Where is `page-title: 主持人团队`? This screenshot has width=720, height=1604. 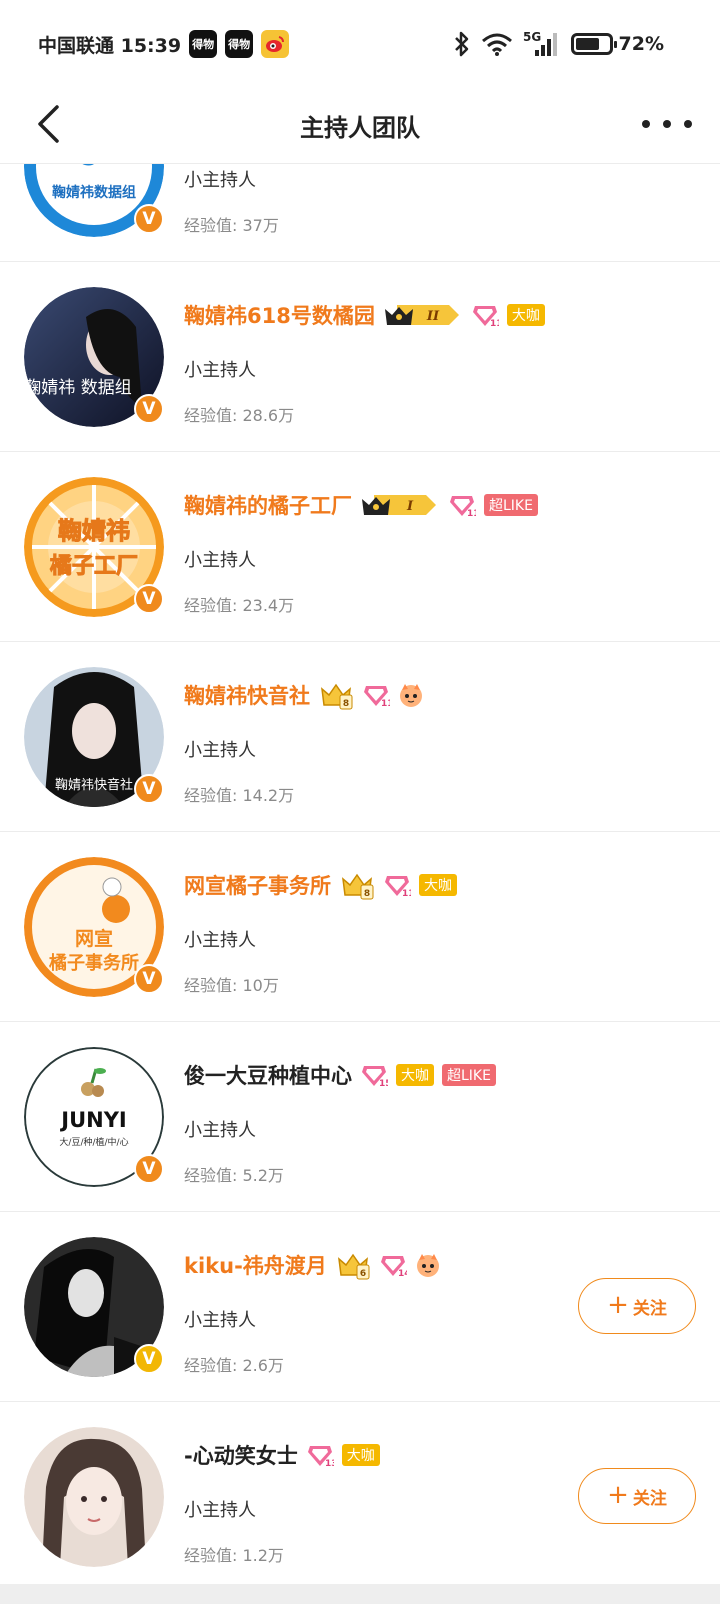 page-title: 主持人团队 is located at coordinates (360, 128).